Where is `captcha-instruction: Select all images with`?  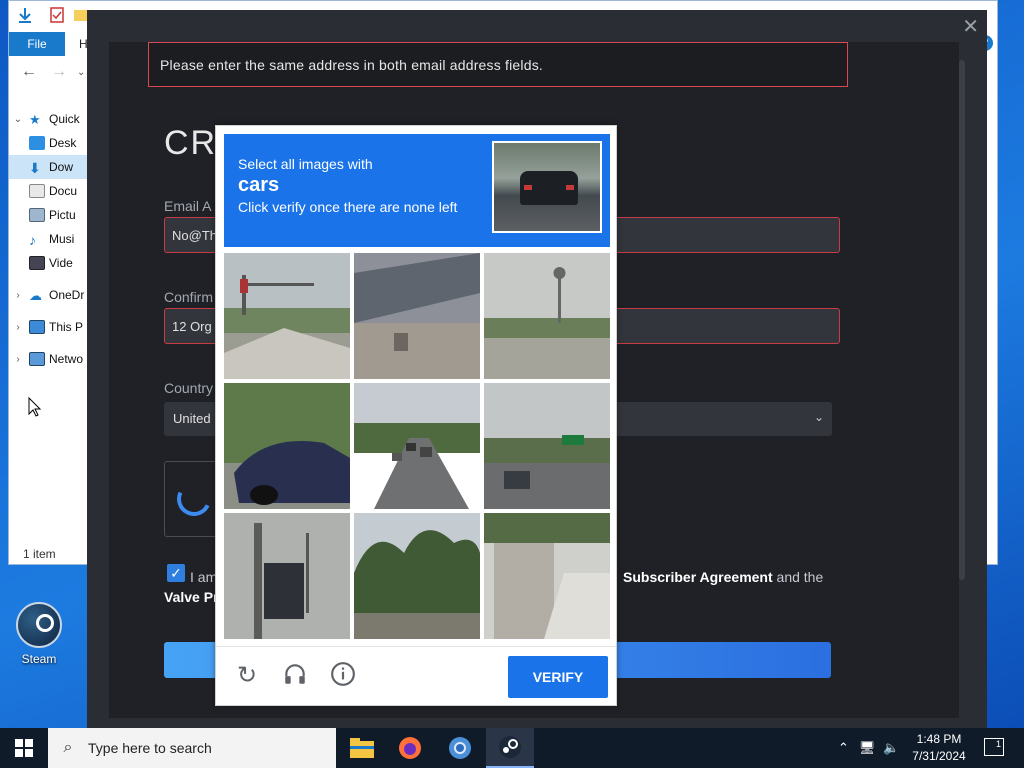 captcha-instruction: Select all images with is located at coordinates (305, 164).